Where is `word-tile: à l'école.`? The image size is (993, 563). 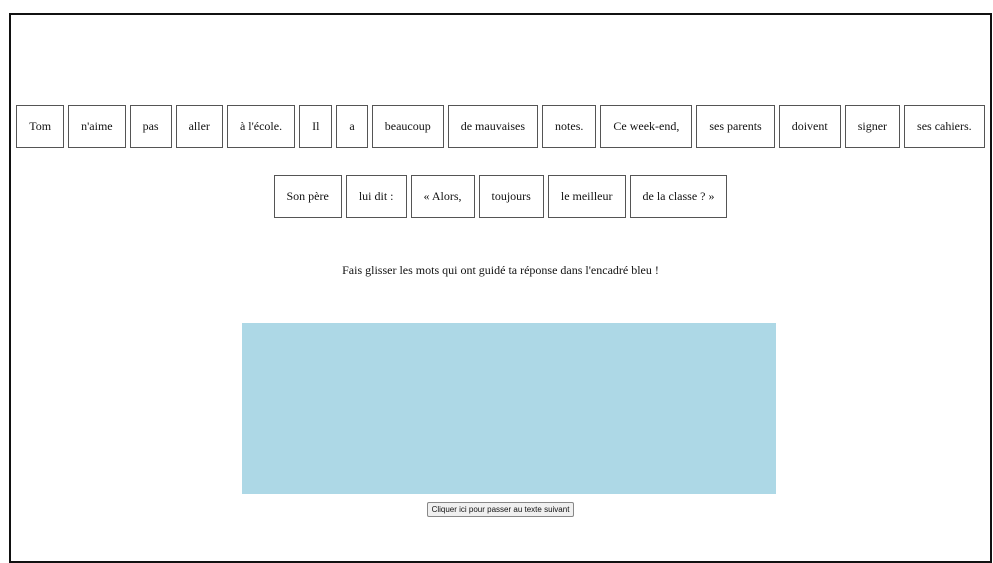 word-tile: à l'école. is located at coordinates (261, 126).